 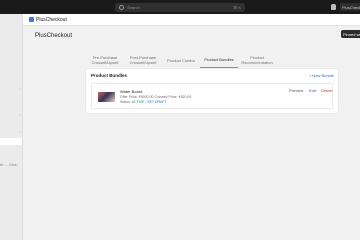 I want to click on bundle-name: Water Board, so click(x=131, y=91).